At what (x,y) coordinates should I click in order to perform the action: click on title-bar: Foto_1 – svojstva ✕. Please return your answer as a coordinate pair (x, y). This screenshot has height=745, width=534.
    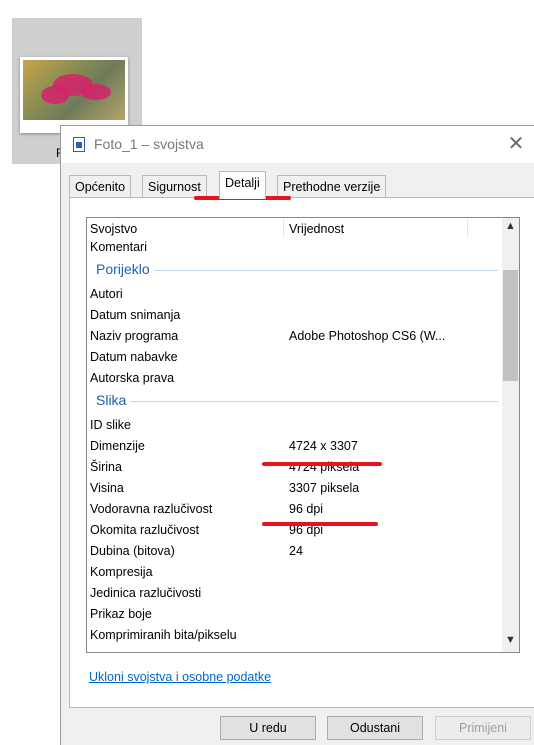
    Looking at the image, I should click on (297, 144).